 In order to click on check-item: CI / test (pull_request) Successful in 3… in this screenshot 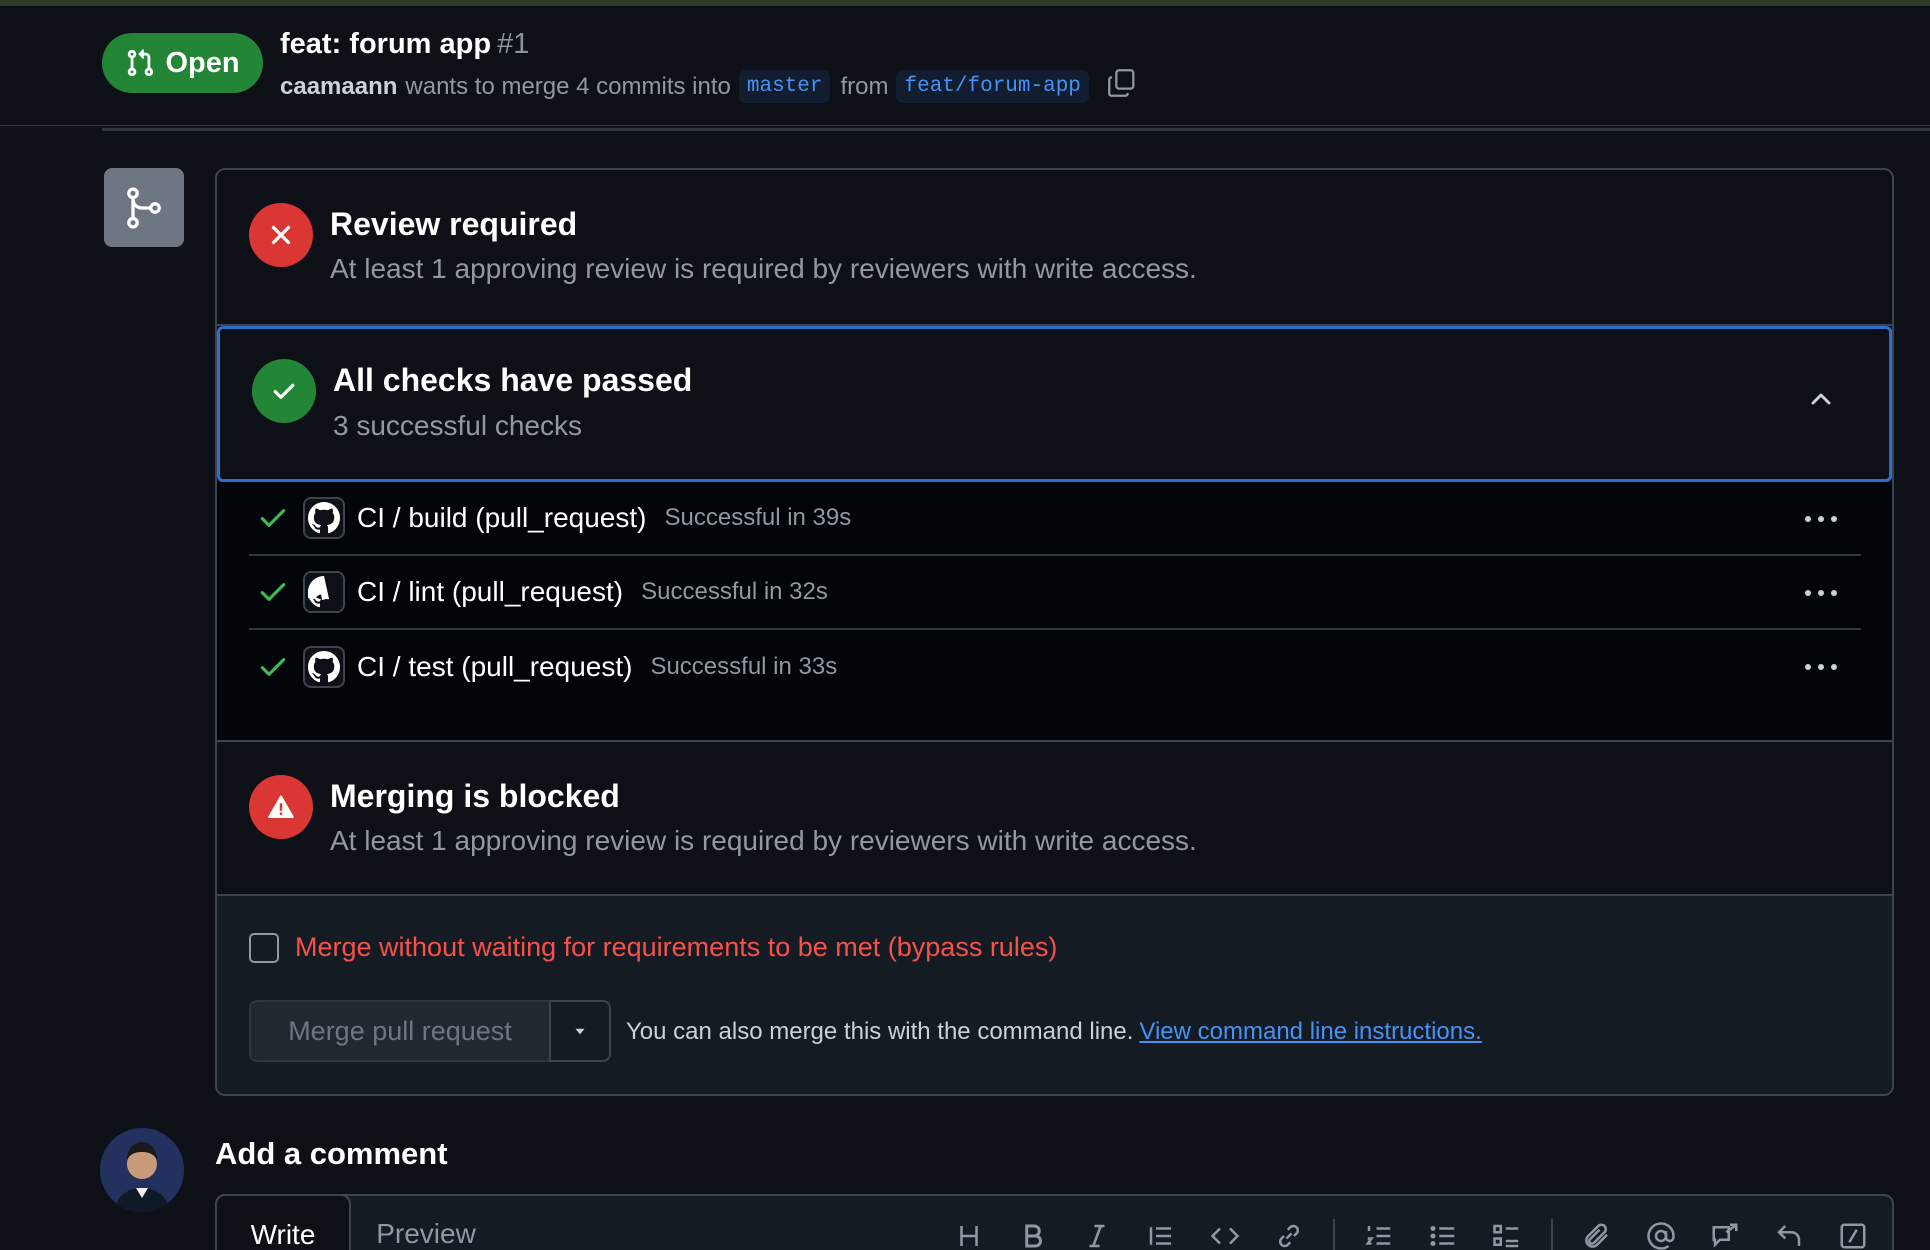, I will do `click(1055, 667)`.